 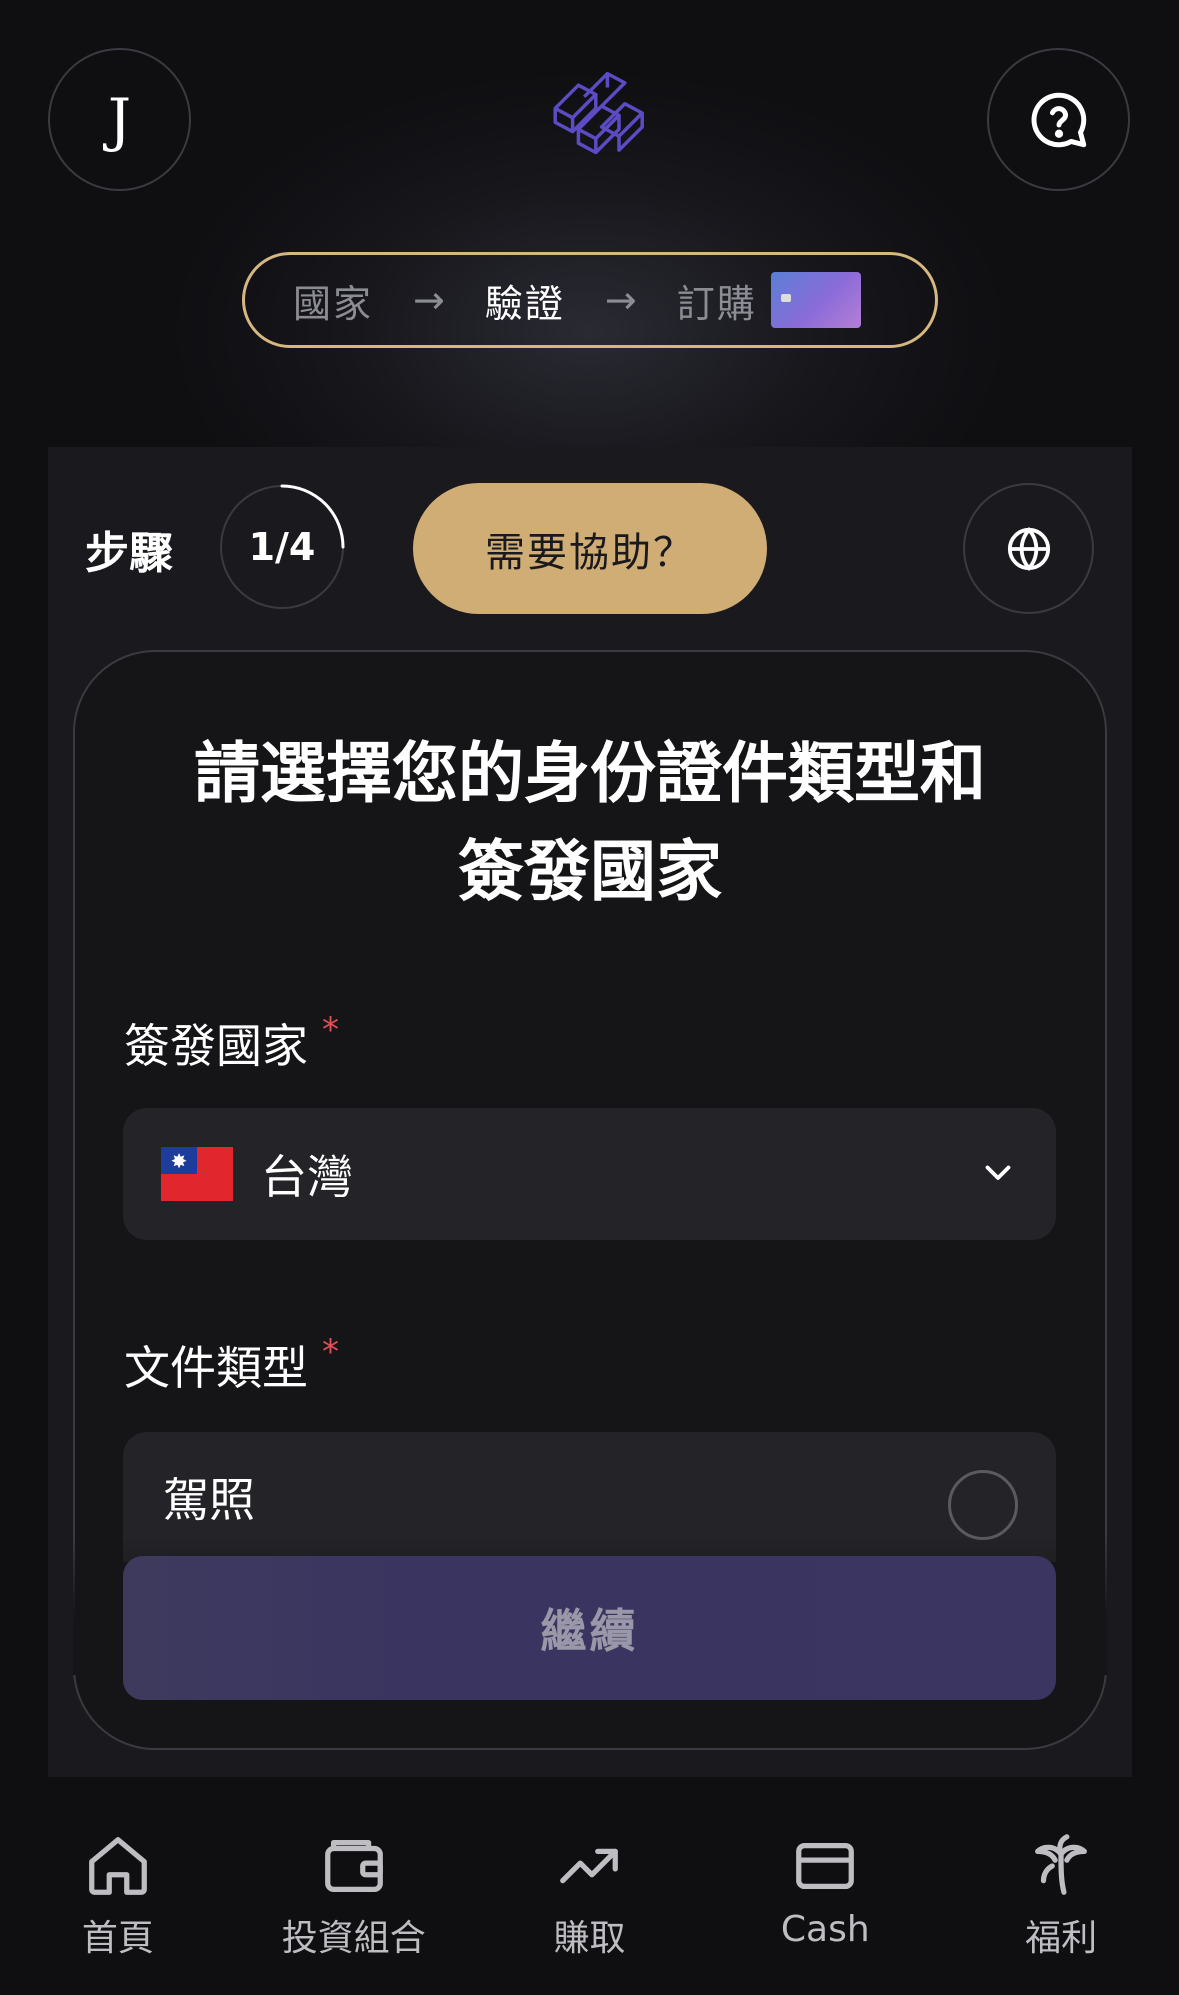 I want to click on doc-option-label: 駕照, so click(x=209, y=1500).